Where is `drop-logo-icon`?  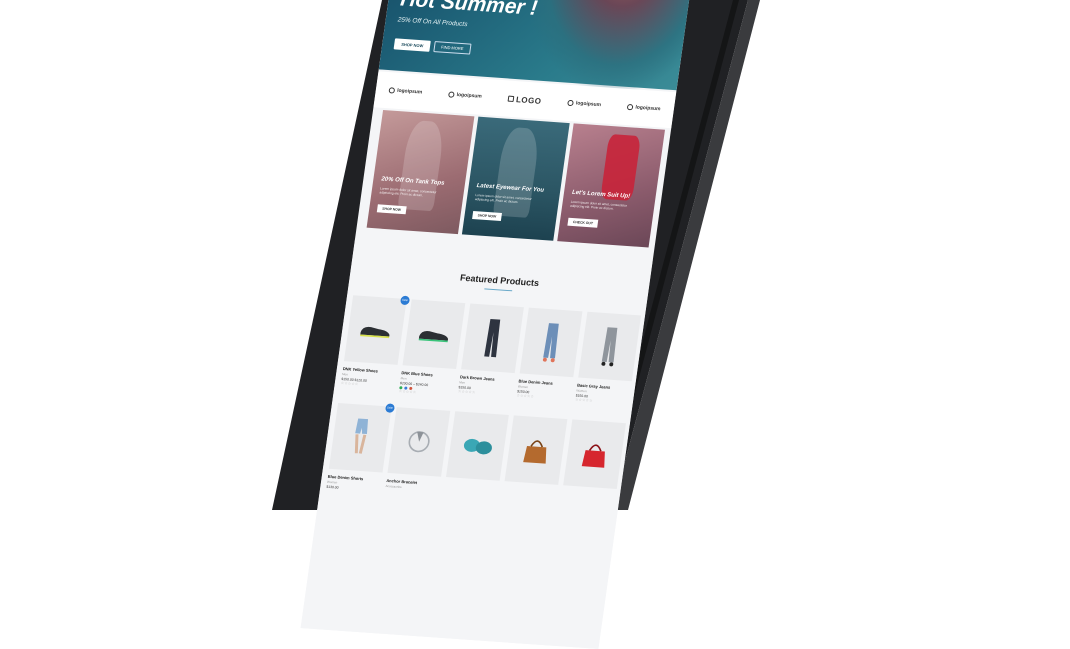
drop-logo-icon is located at coordinates (452, 94).